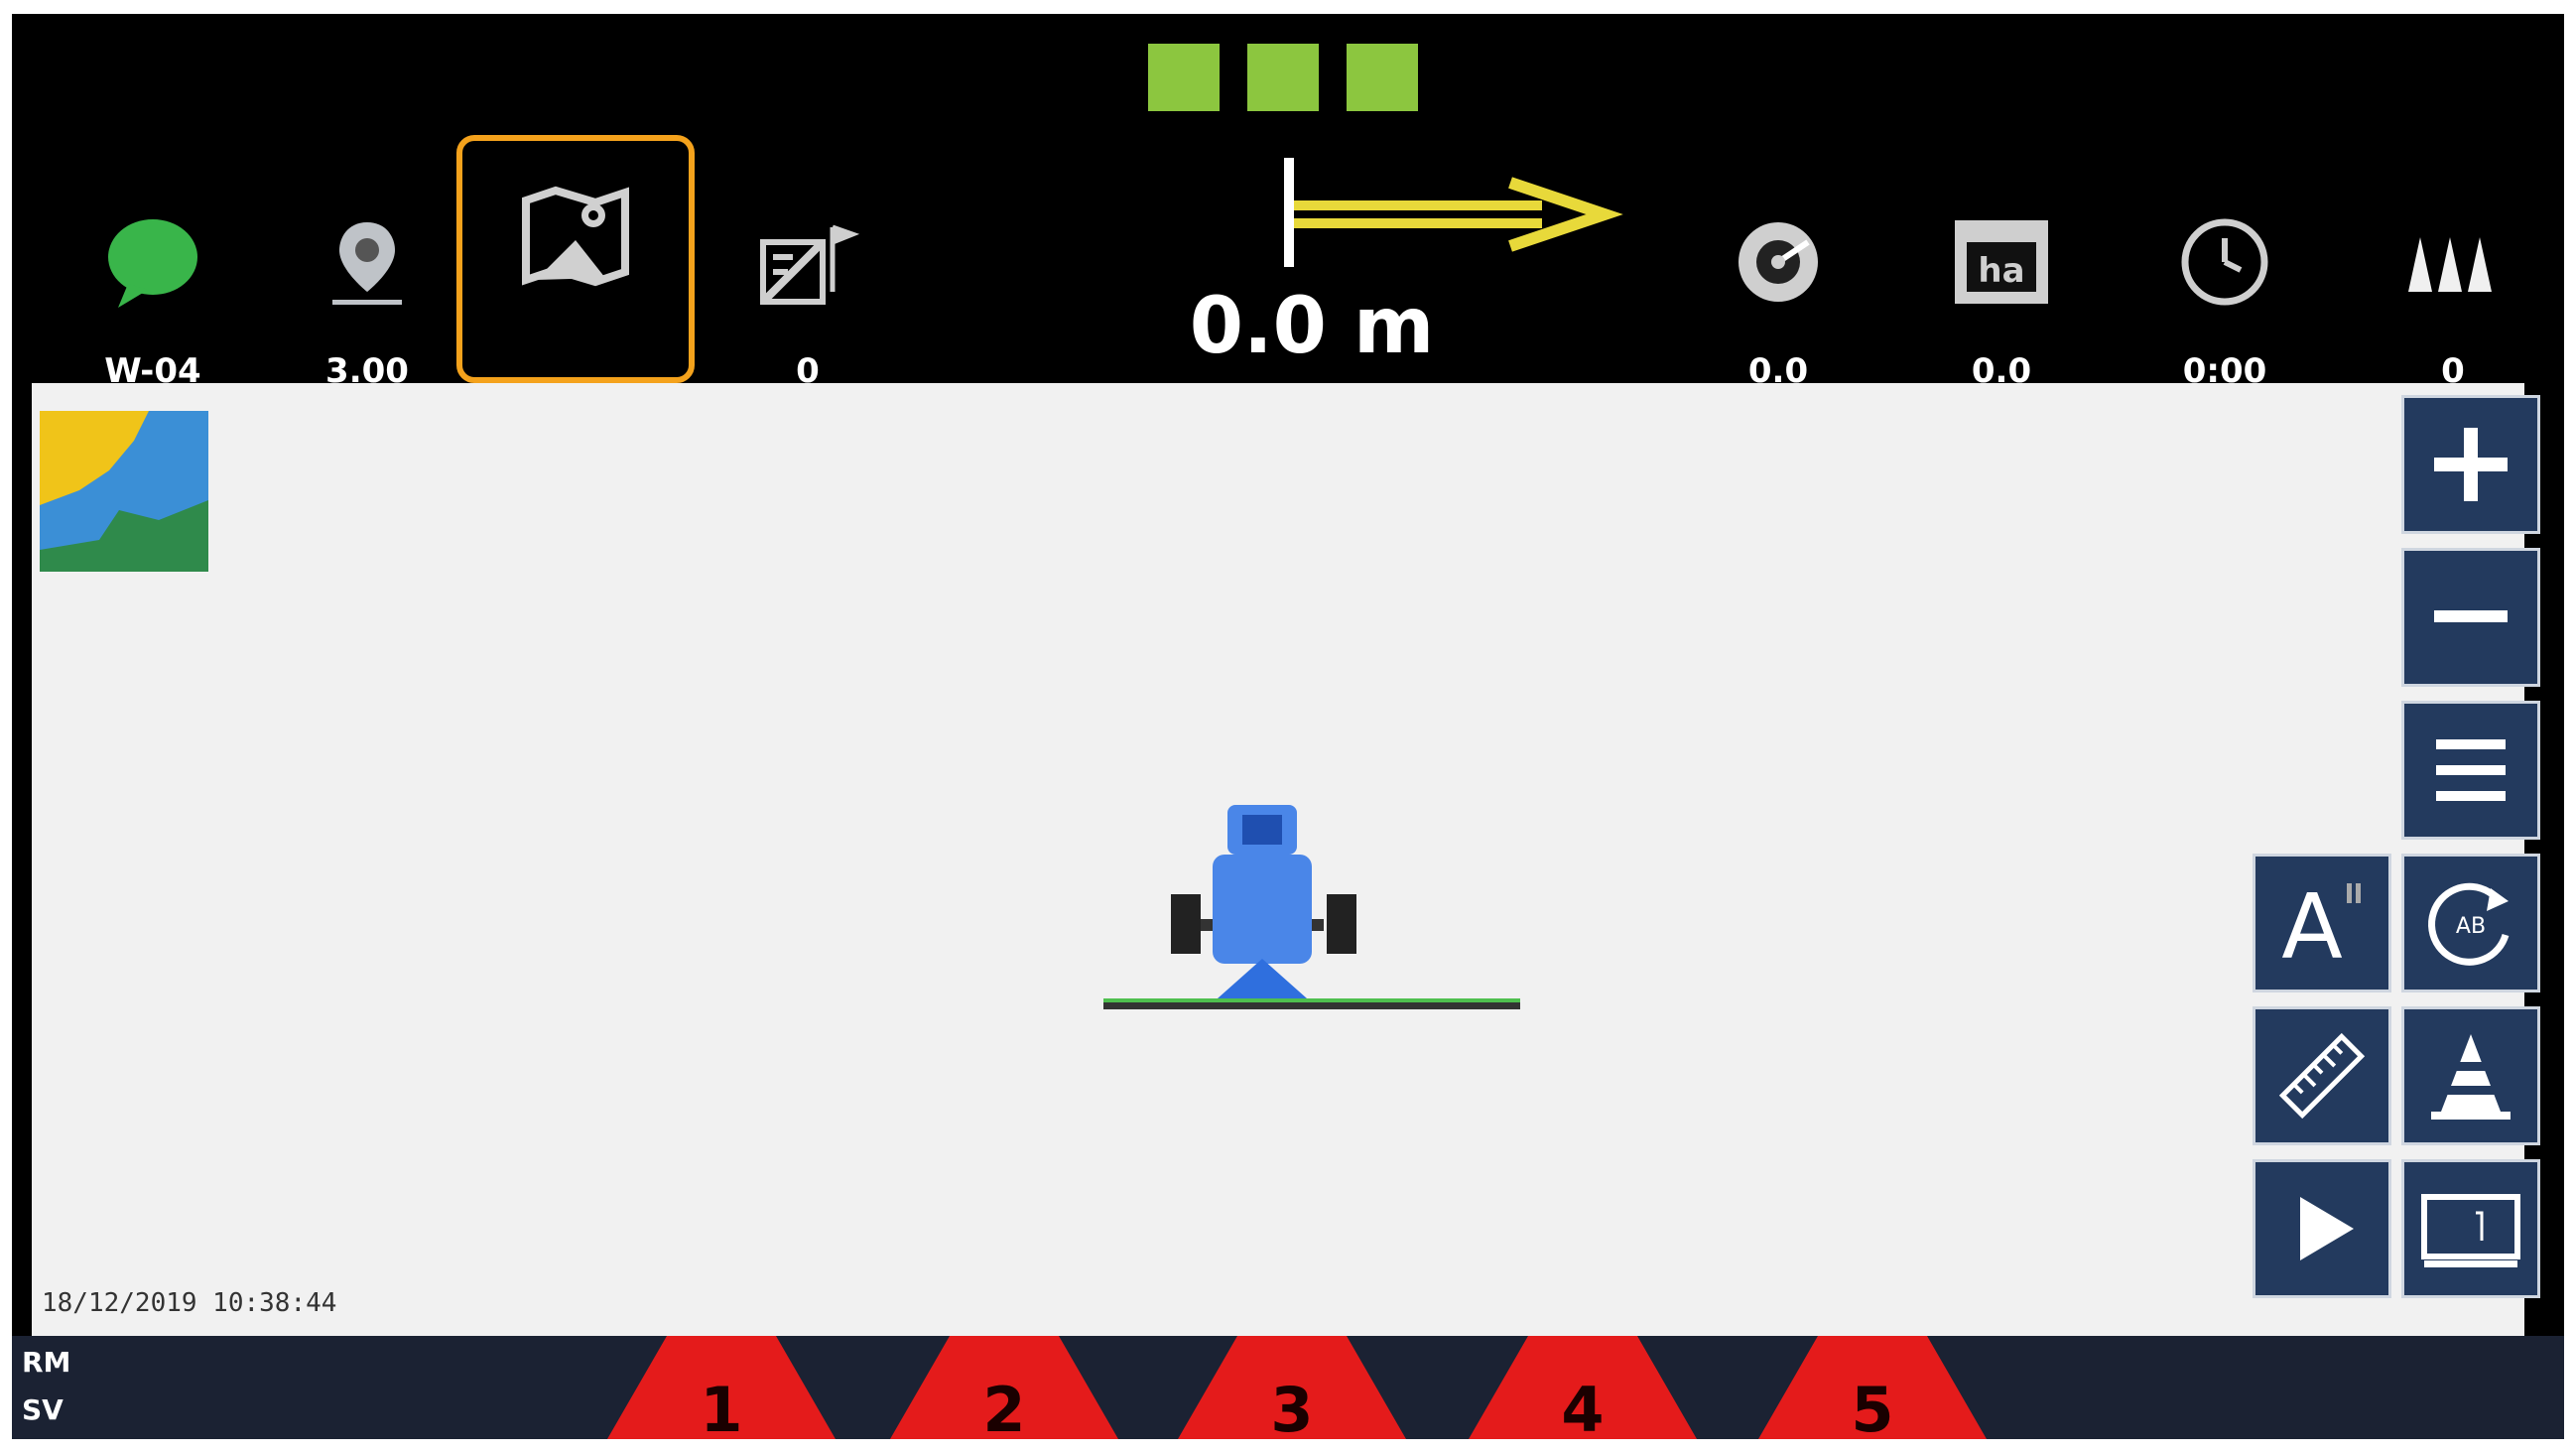 Image resolution: width=2576 pixels, height=1454 pixels. I want to click on hectare-icon: ha, so click(2002, 262).